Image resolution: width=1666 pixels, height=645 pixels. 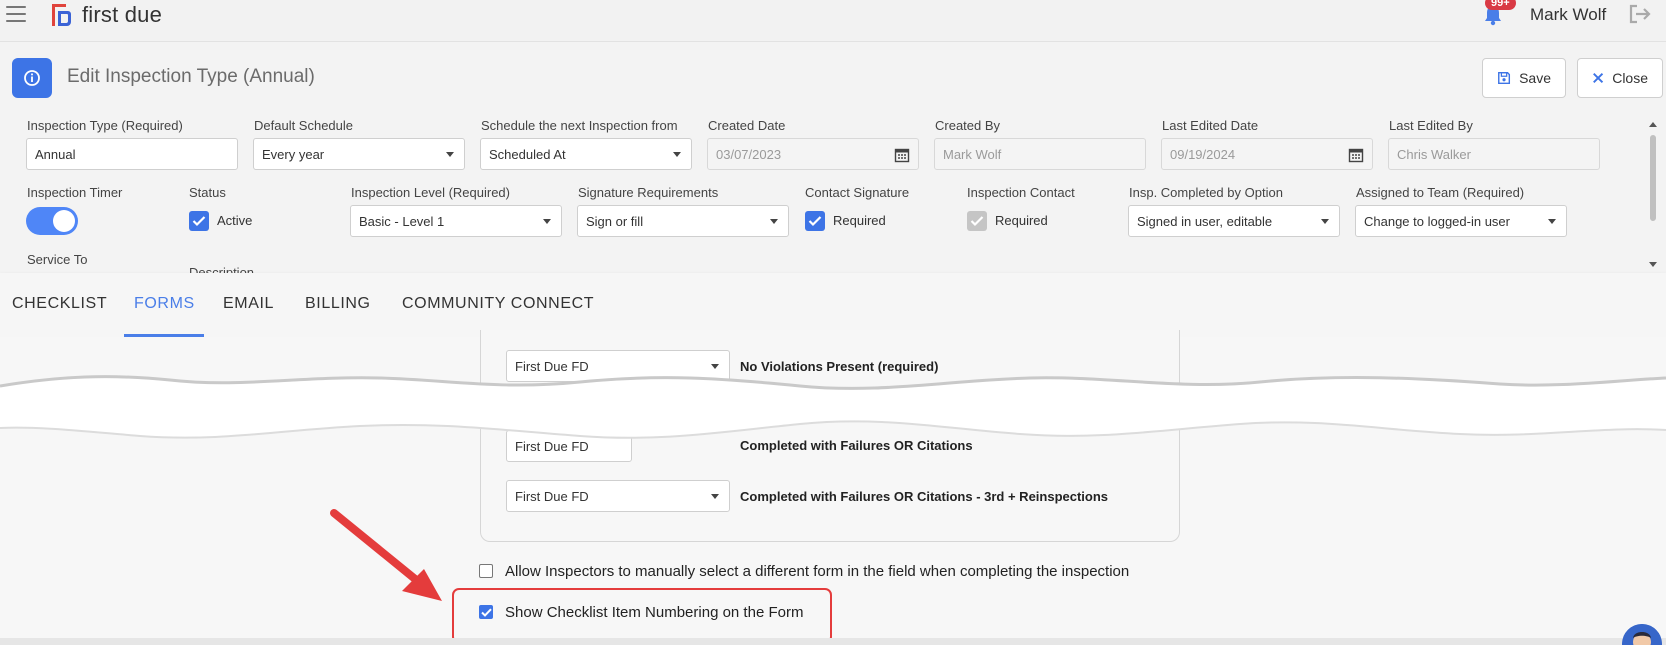 What do you see at coordinates (1653, 178) in the screenshot?
I see `scrollbar-thumb` at bounding box center [1653, 178].